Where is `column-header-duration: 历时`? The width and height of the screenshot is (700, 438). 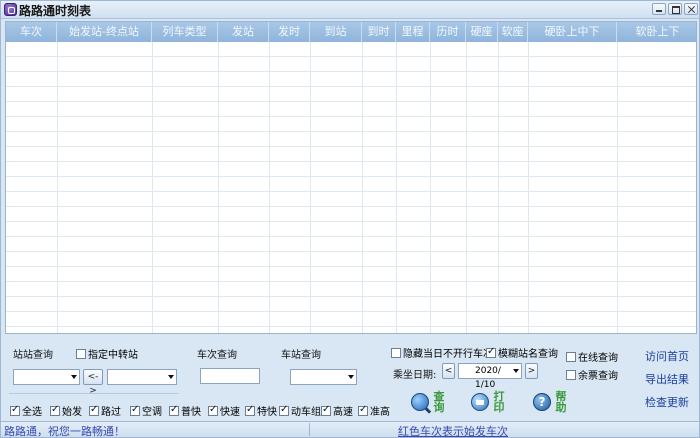
column-header-duration: 历时 is located at coordinates (448, 32).